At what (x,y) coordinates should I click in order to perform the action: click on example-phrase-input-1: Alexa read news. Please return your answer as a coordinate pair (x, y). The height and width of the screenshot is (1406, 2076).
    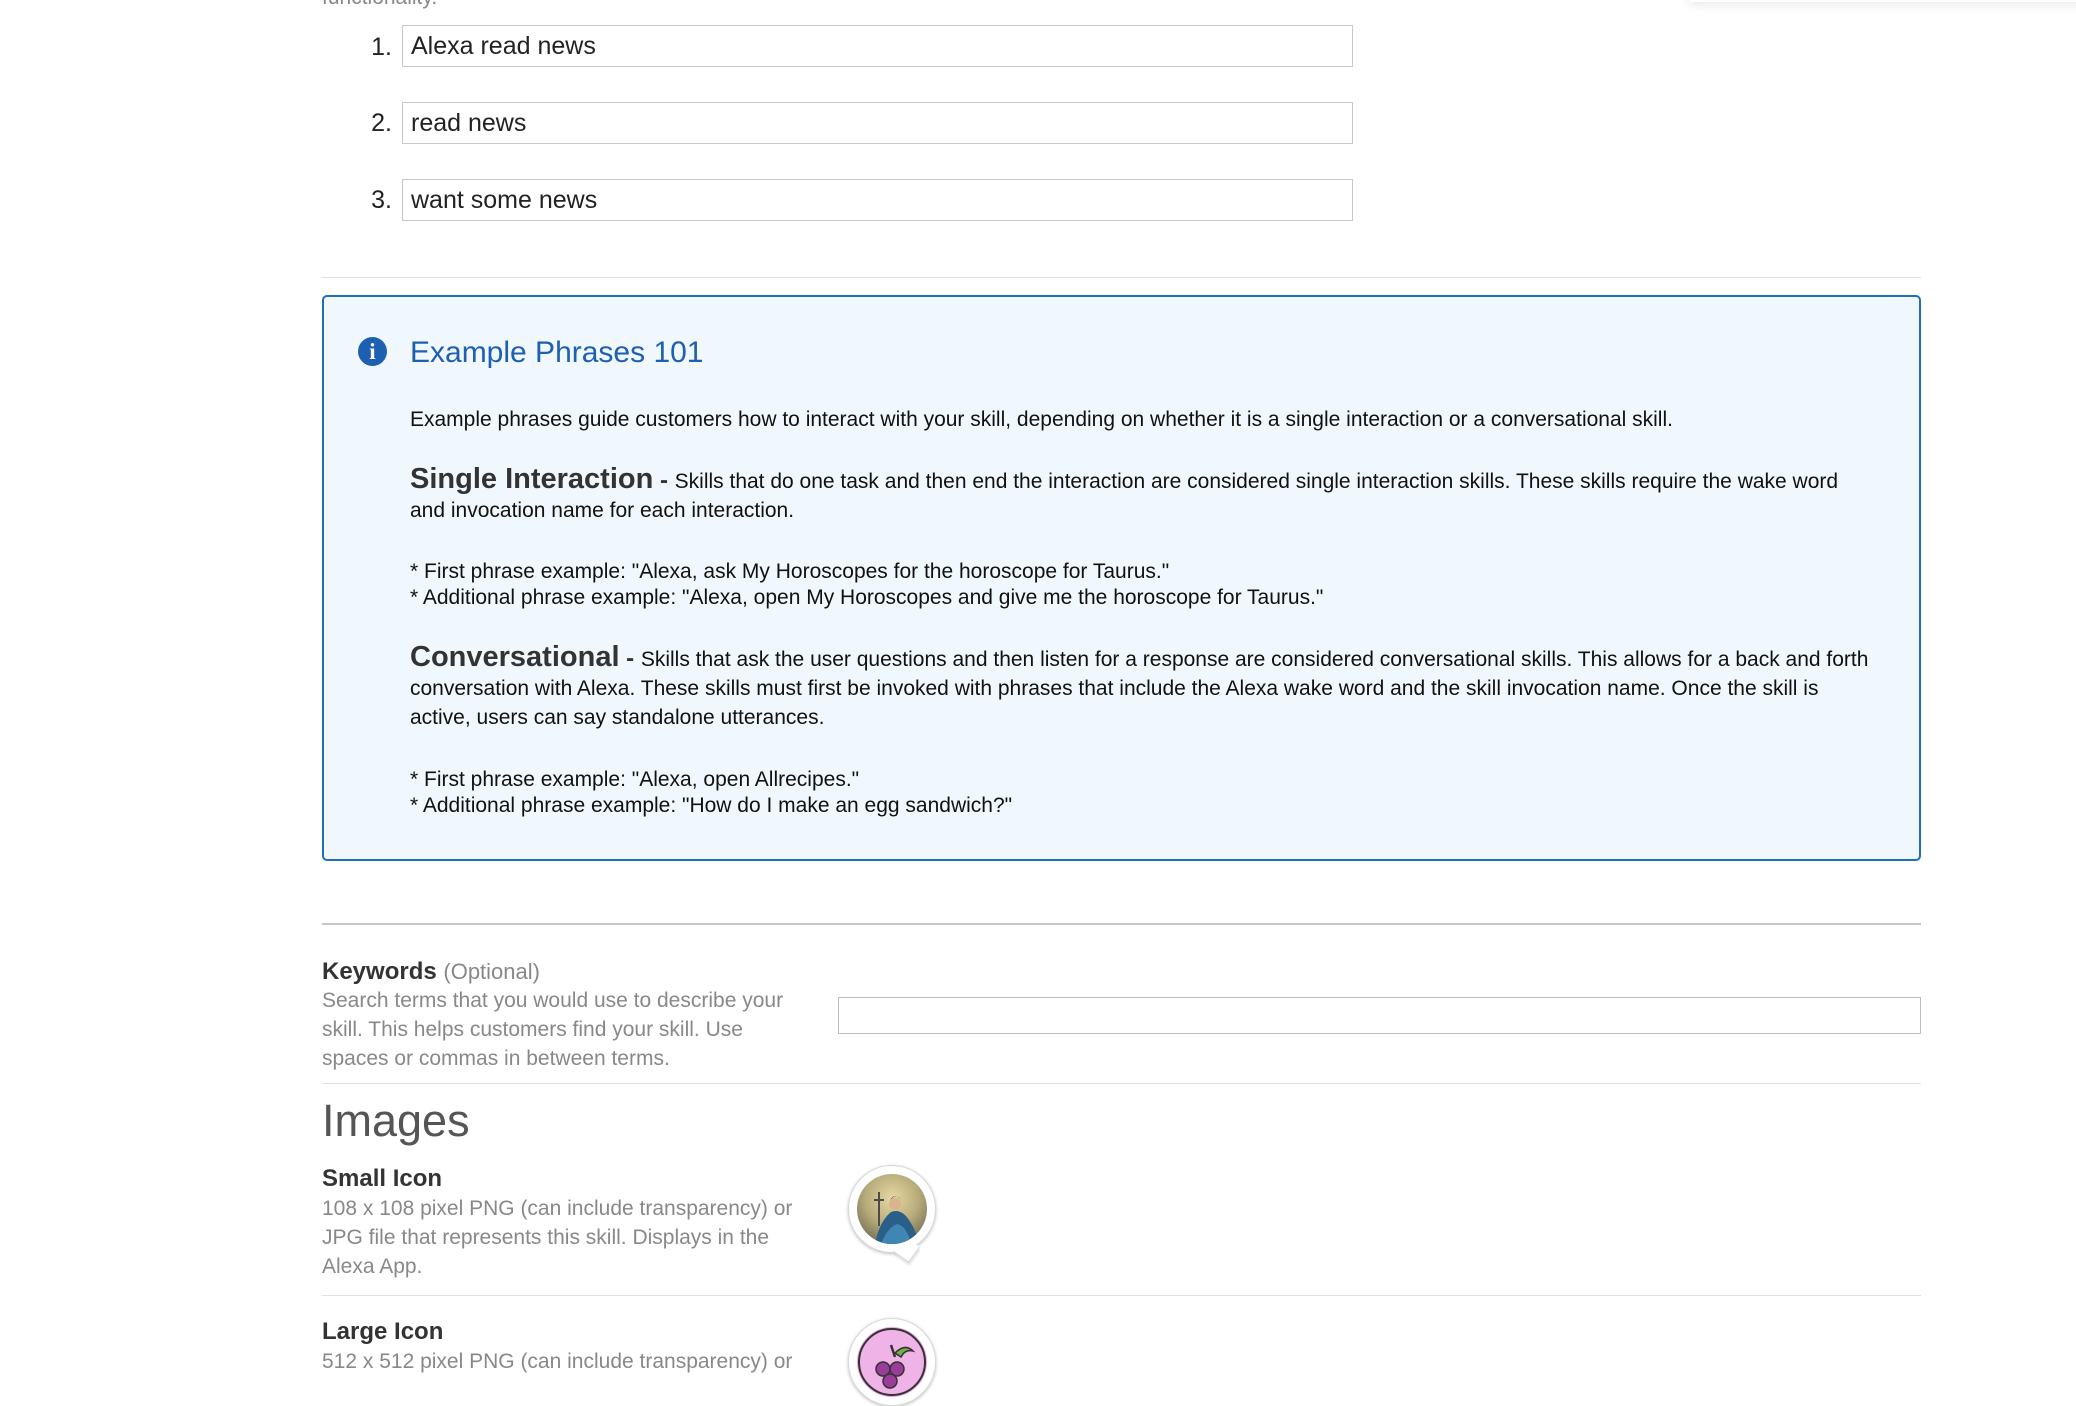
    Looking at the image, I should click on (877, 46).